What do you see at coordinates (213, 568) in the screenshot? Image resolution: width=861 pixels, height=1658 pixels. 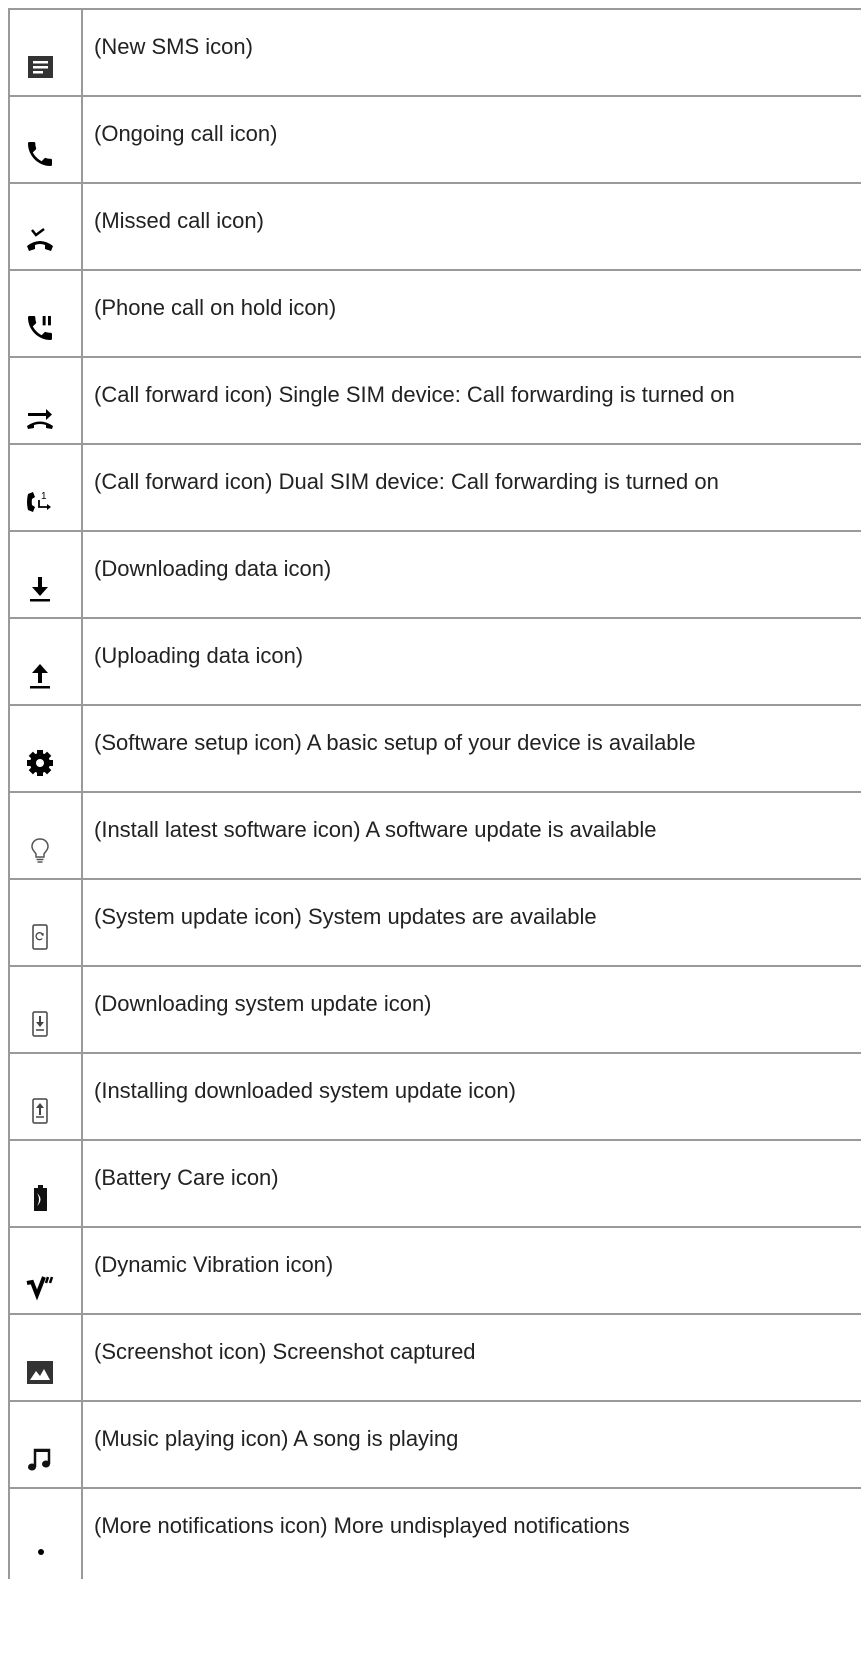 I see `row-text: (Downloading data icon)` at bounding box center [213, 568].